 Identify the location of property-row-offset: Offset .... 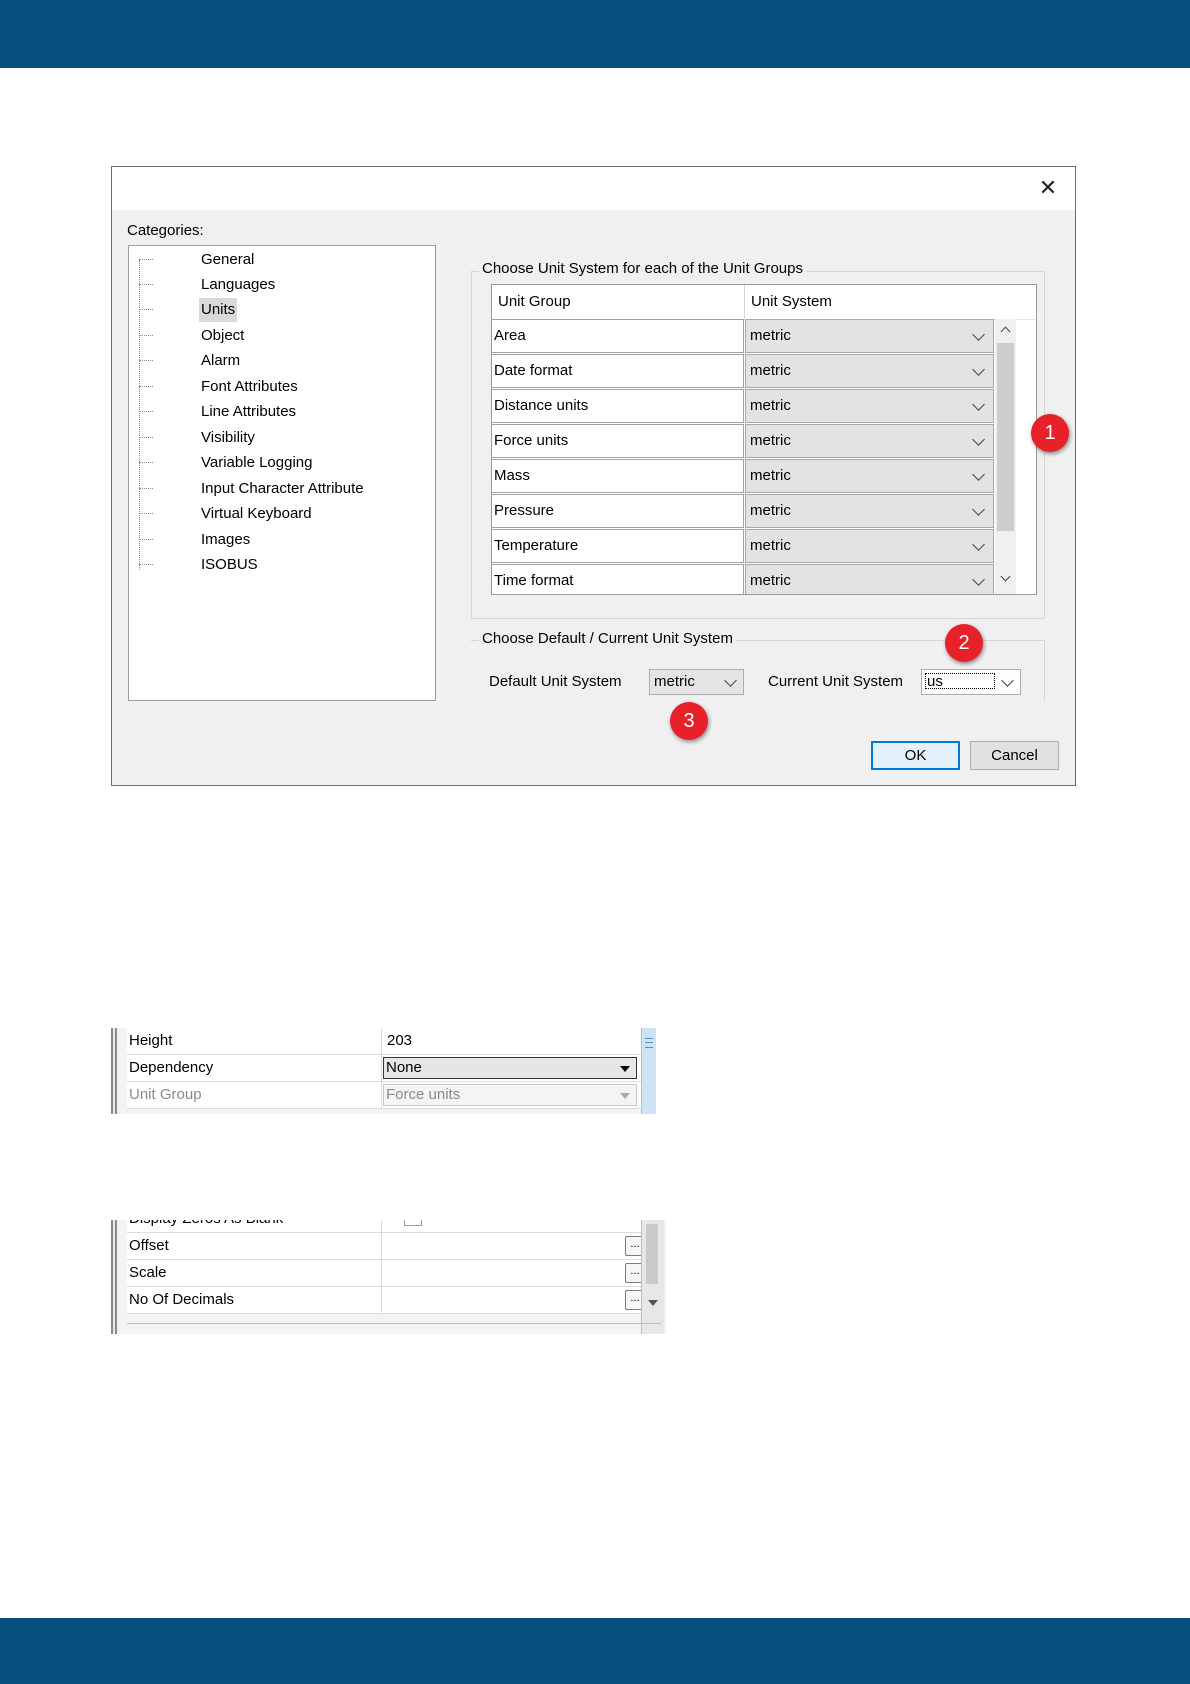
(389, 1246).